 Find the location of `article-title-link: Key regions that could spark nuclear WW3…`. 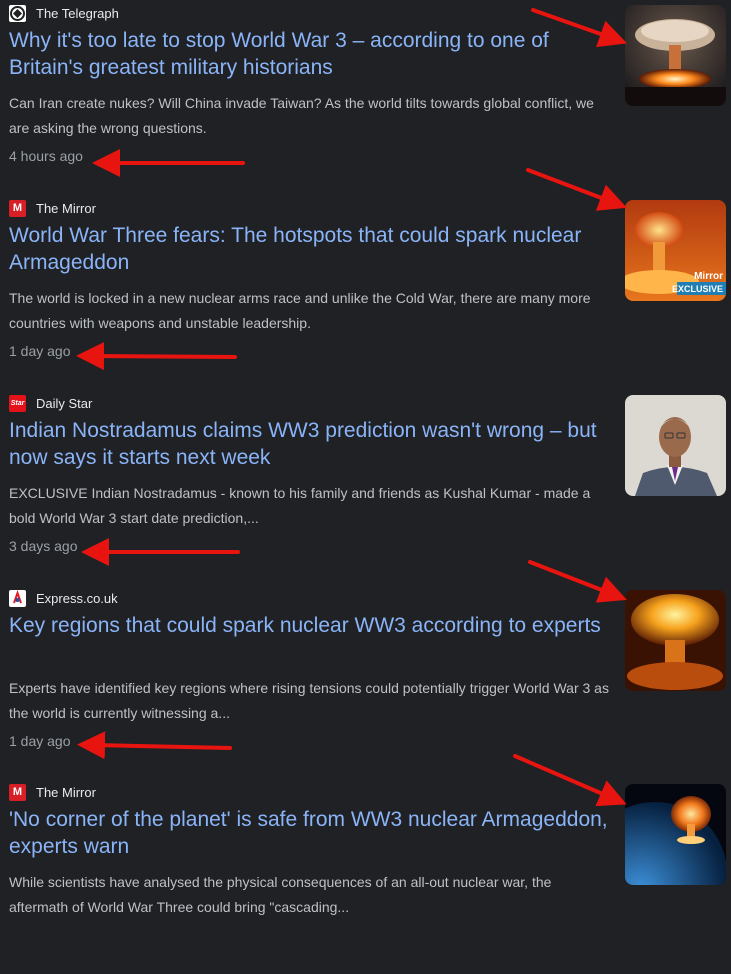

article-title-link: Key regions that could spark nuclear WW3… is located at coordinates (309, 625).